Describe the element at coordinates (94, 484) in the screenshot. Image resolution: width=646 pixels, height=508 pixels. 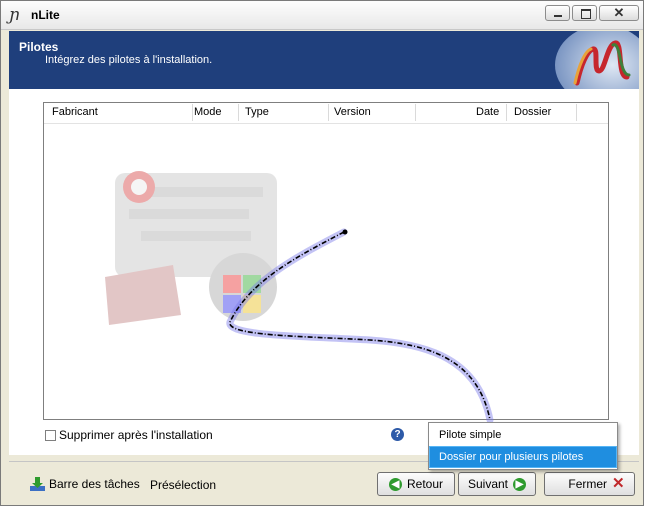
I see `taskbar-label: Barre des tâches` at that location.